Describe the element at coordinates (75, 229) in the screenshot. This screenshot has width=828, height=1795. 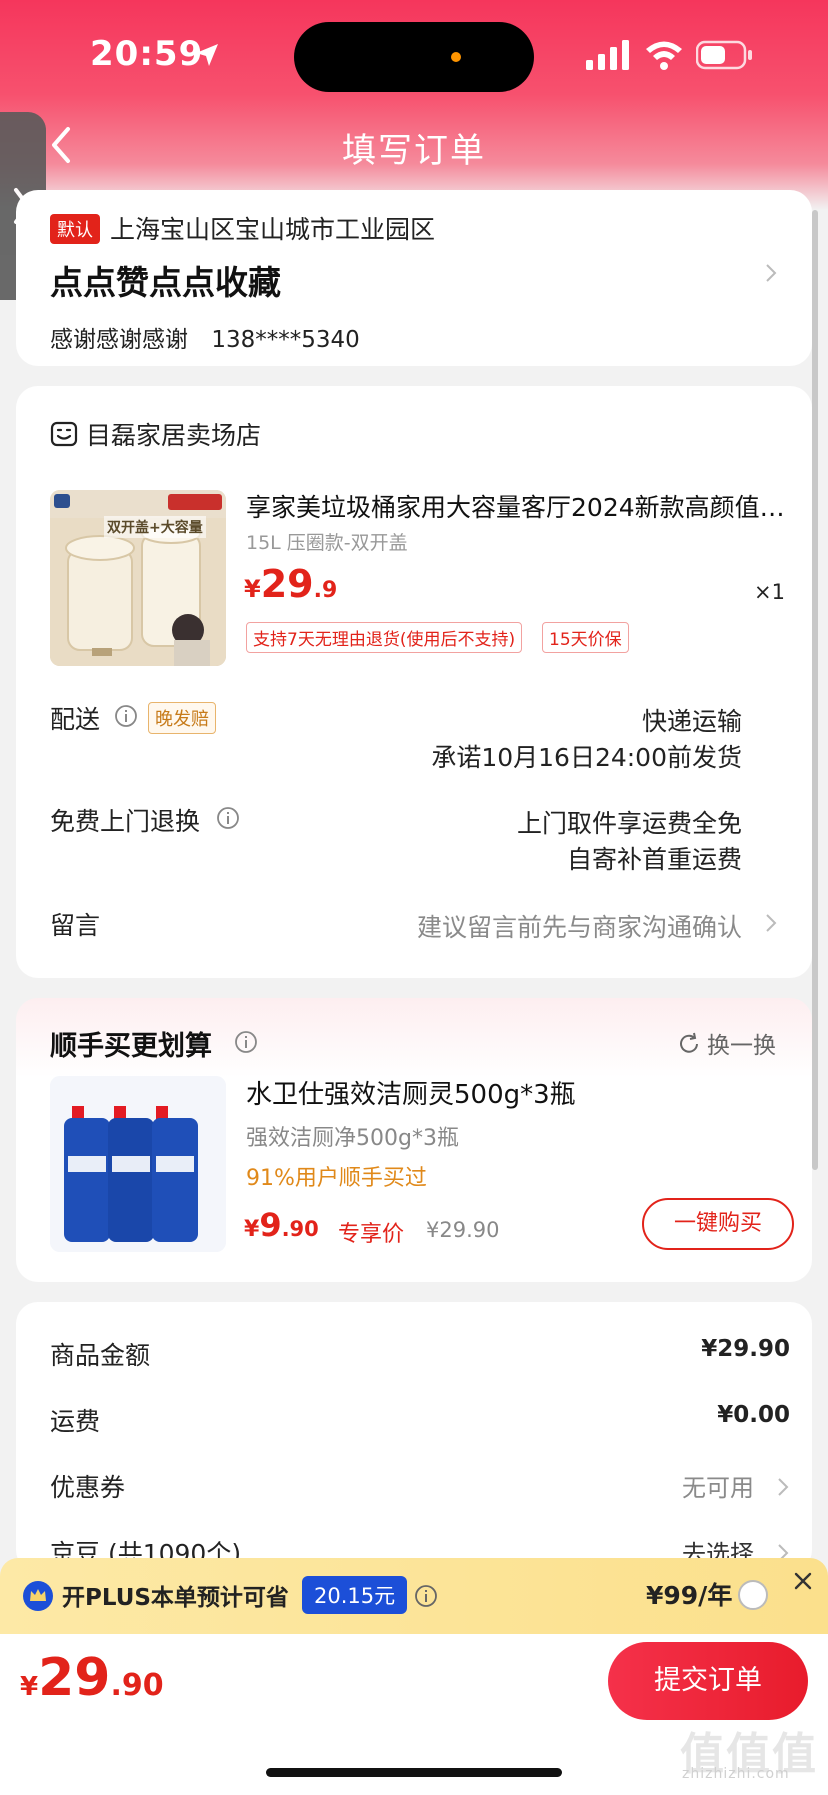
I see `default-badge: 默认` at that location.